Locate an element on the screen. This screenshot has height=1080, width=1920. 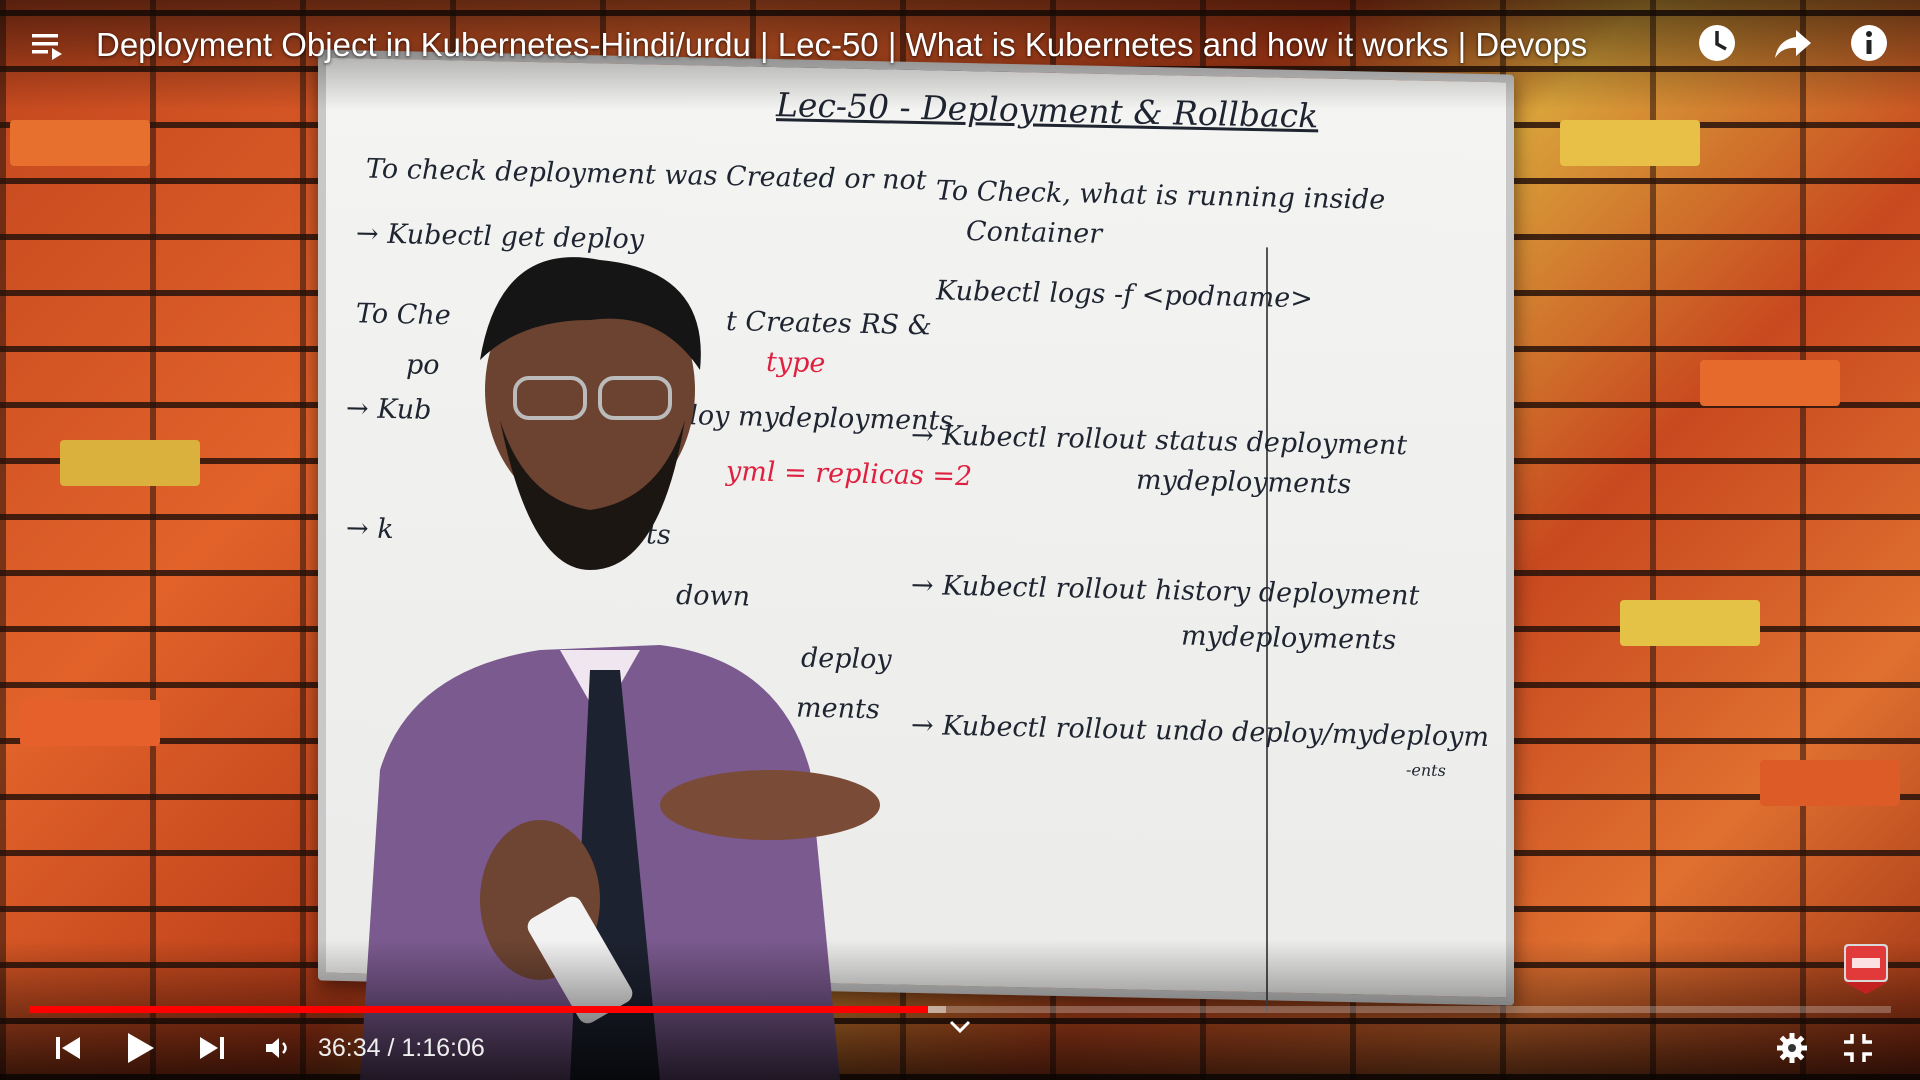
prev-button is located at coordinates (68, 1048).